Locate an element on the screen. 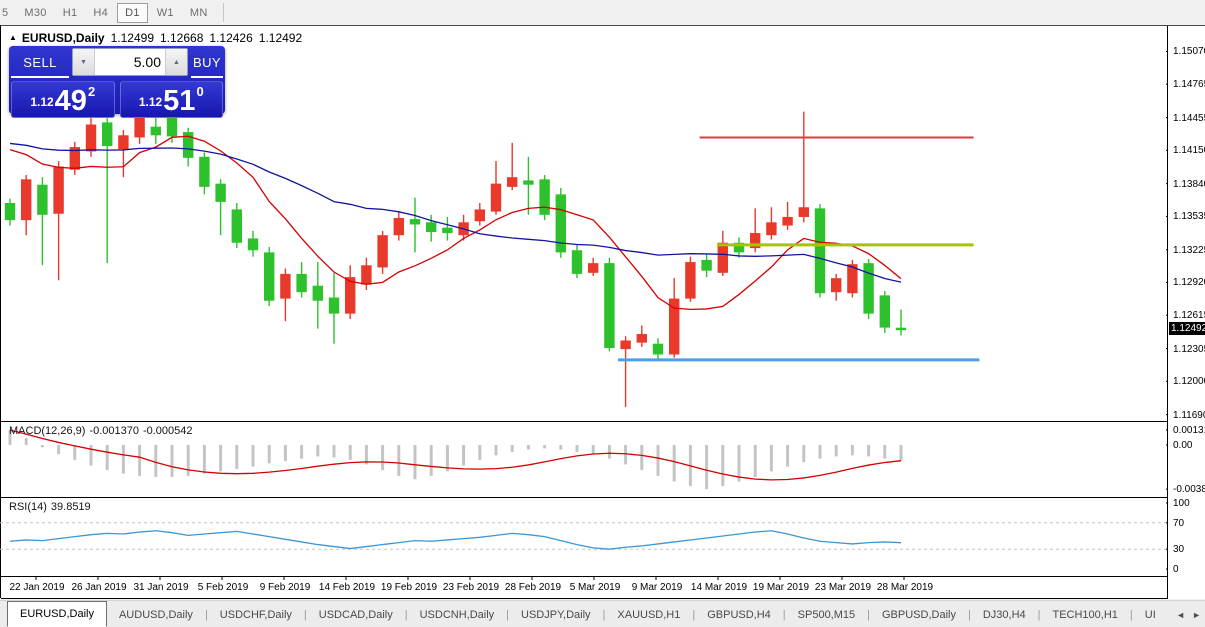  one-click-trading-panel: SELL ▼ ▲ BUY 1.12 49 2 1.12 51 0 is located at coordinates (117, 82).